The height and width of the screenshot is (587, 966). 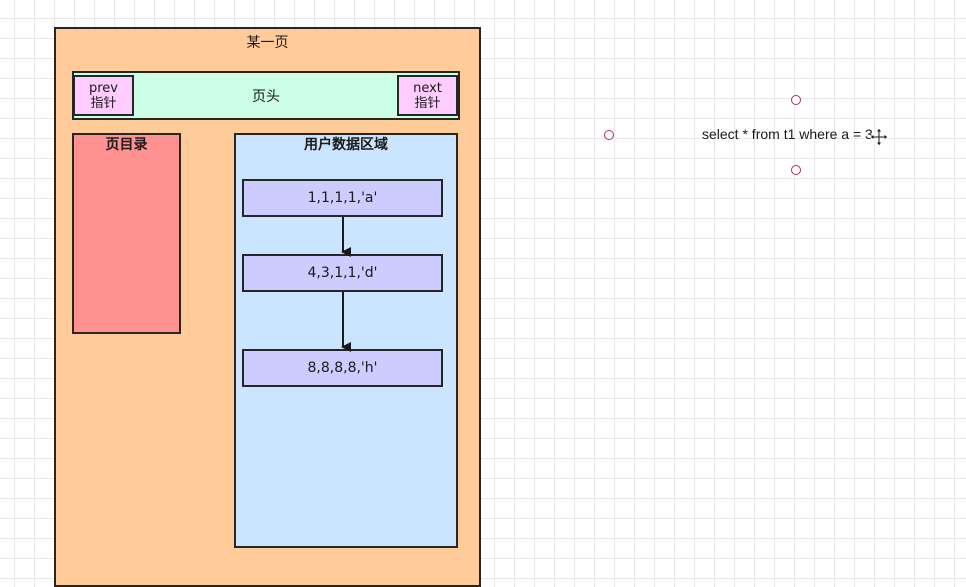 What do you see at coordinates (609, 135) in the screenshot?
I see `resize-handle-left` at bounding box center [609, 135].